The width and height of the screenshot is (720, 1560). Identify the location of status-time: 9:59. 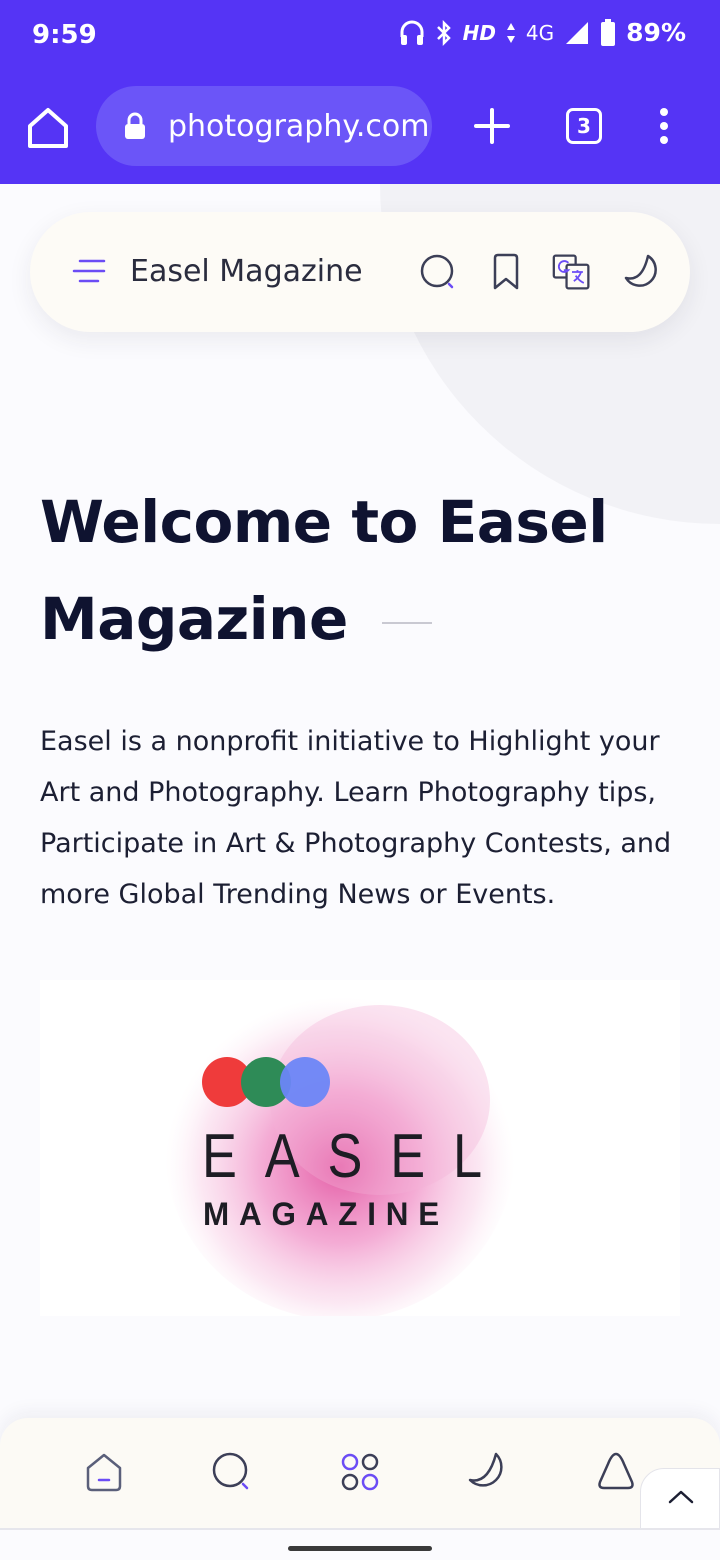
(64, 35).